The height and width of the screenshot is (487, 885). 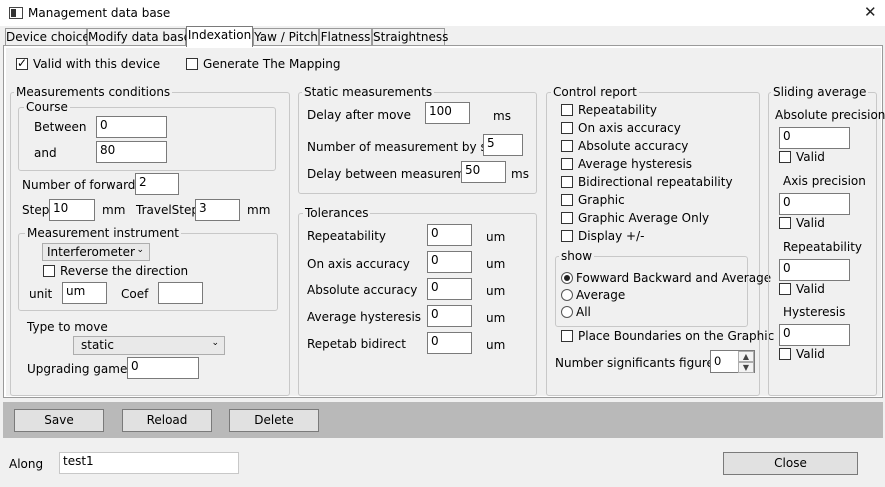 I want to click on type-to-move-select: static ⌄, so click(x=149, y=345).